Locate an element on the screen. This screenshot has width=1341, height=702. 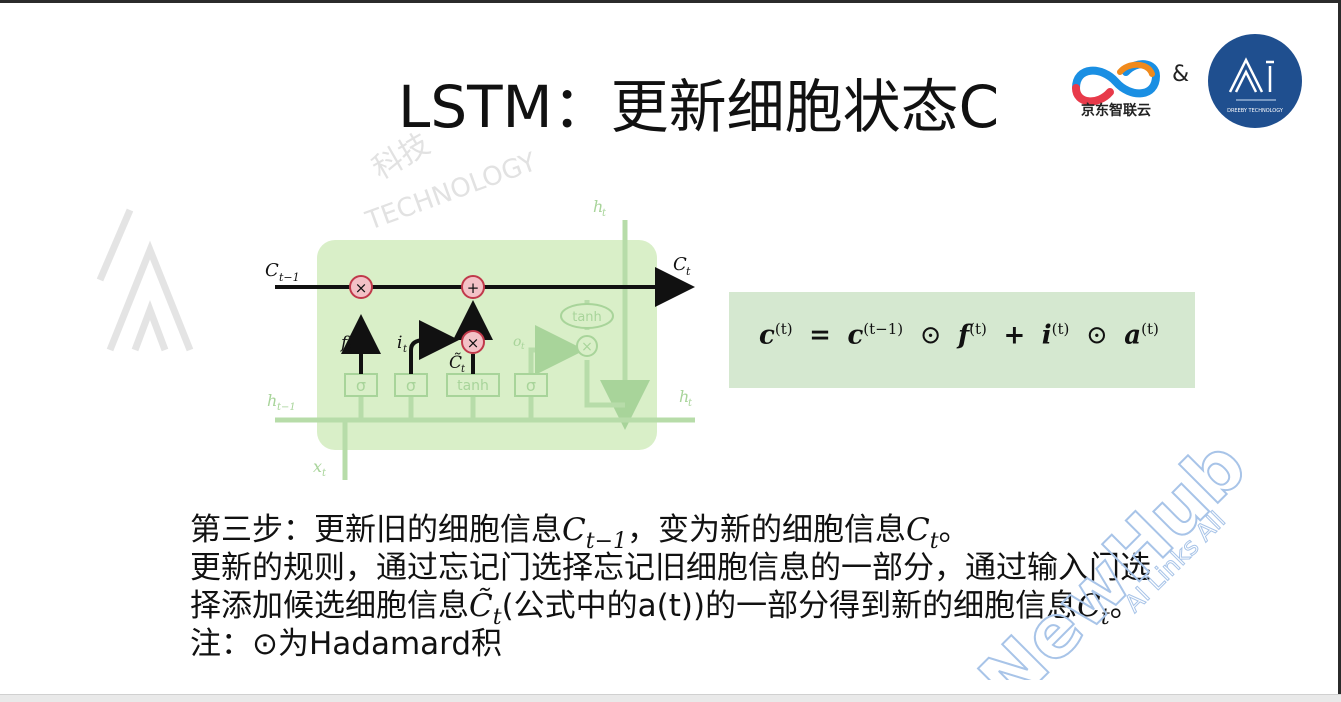
formula-odot: ⊙ is located at coordinates (930, 335).